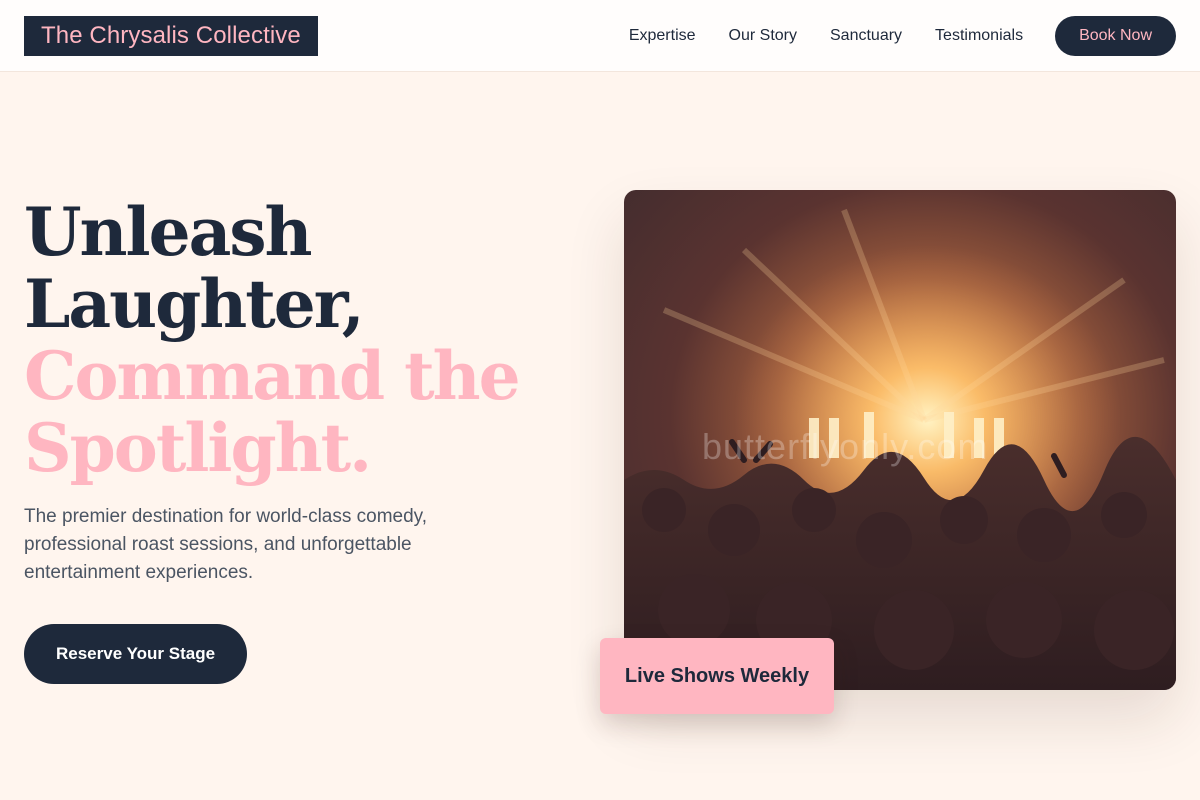 This screenshot has width=1200, height=800. I want to click on brand-logo: The Chrysalis Collective, so click(171, 35).